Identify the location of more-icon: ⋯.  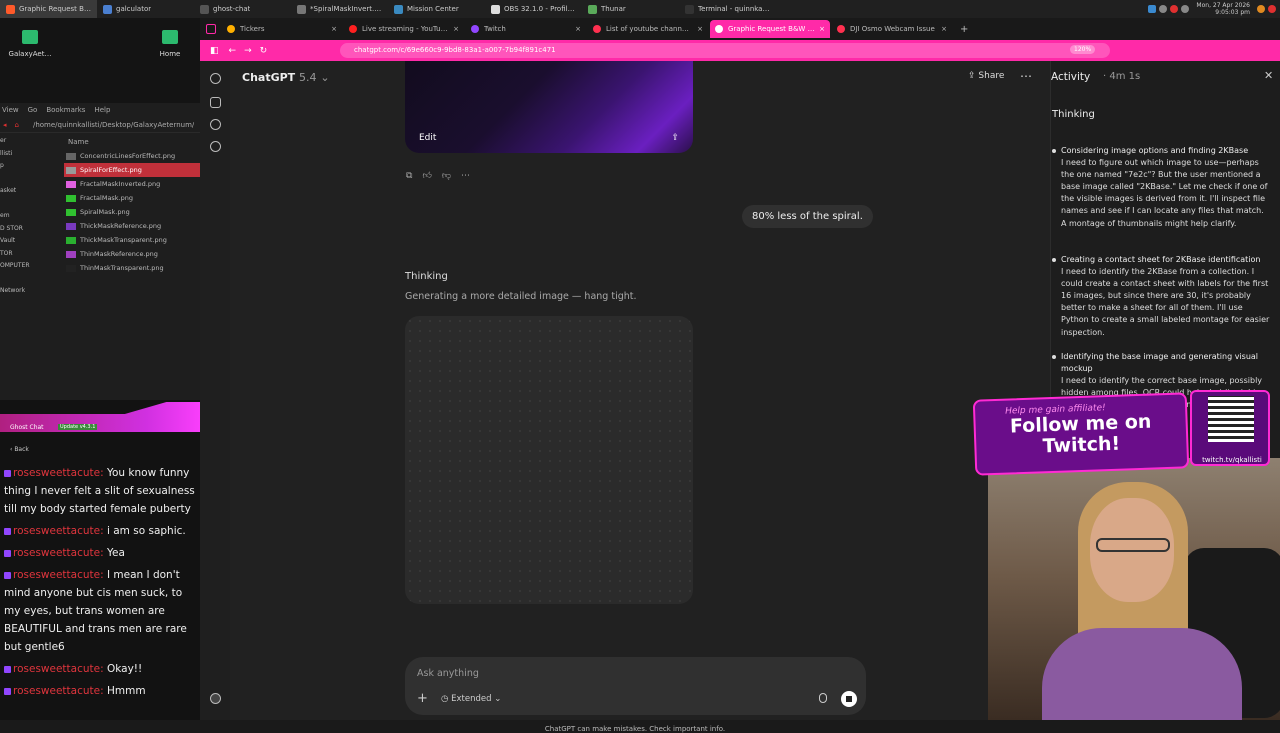
(465, 176).